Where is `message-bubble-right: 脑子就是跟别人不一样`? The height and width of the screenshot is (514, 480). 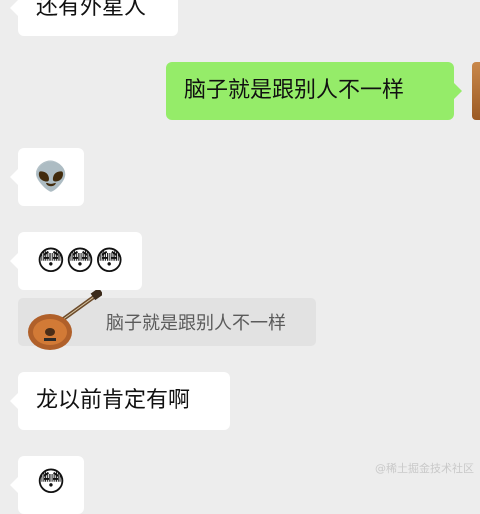 message-bubble-right: 脑子就是跟别人不一样 is located at coordinates (314, 91).